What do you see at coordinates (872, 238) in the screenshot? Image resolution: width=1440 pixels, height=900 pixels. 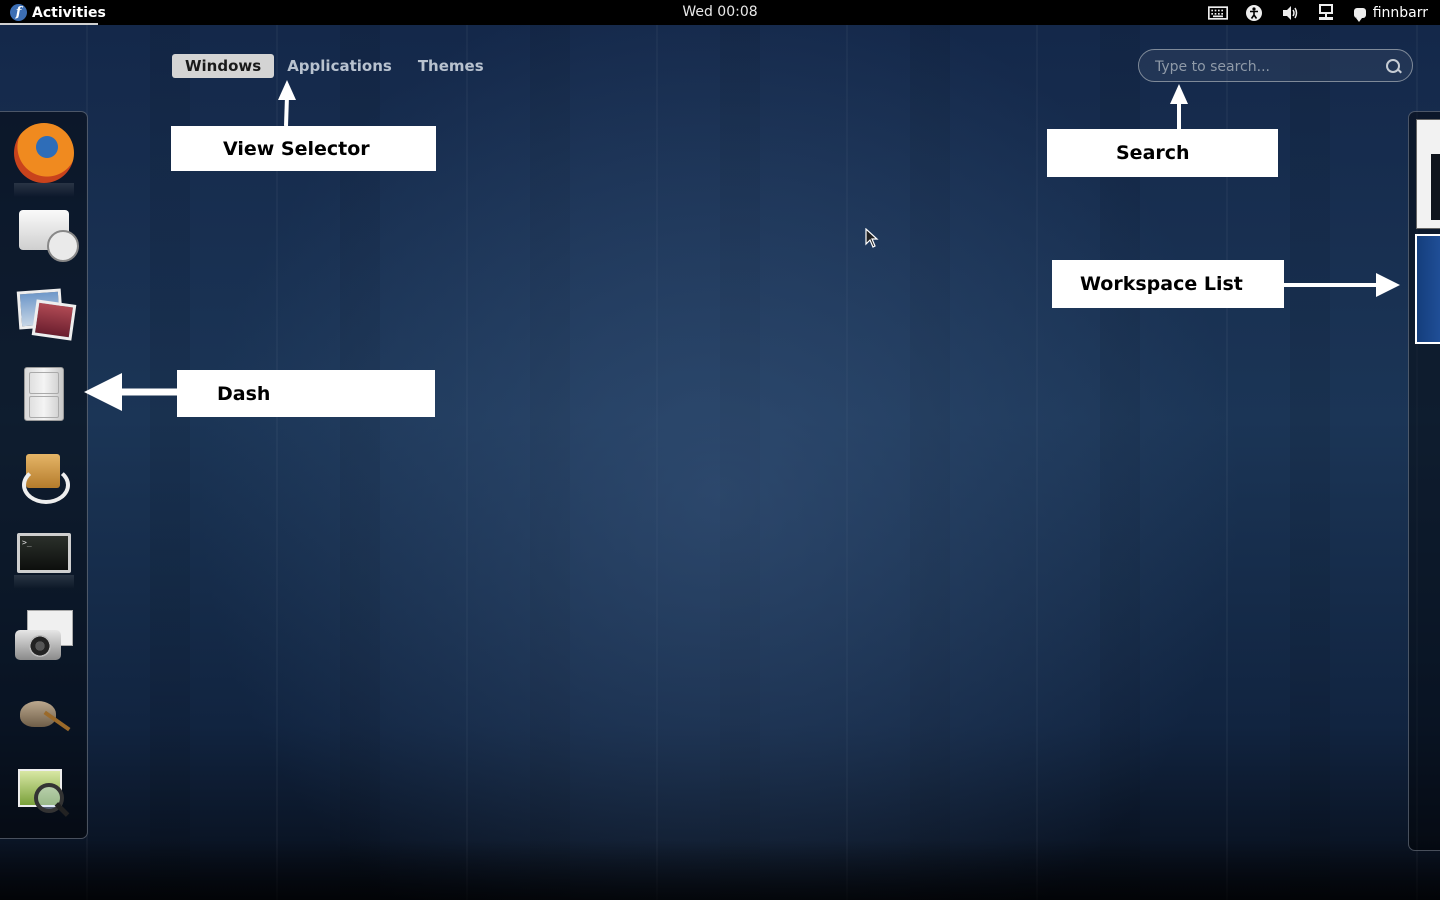 I see `mouse-cursor-icon` at bounding box center [872, 238].